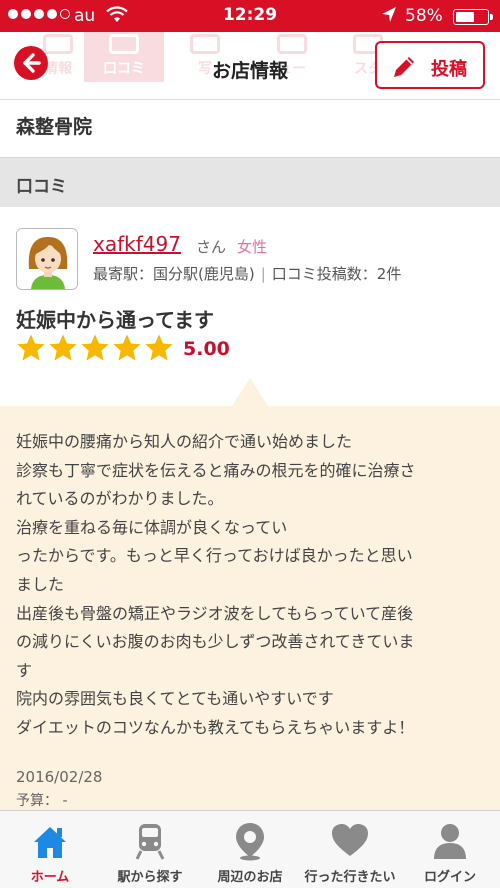  Describe the element at coordinates (115, 320) in the screenshot. I see `review-title: 妊娠中から通ってます` at that location.